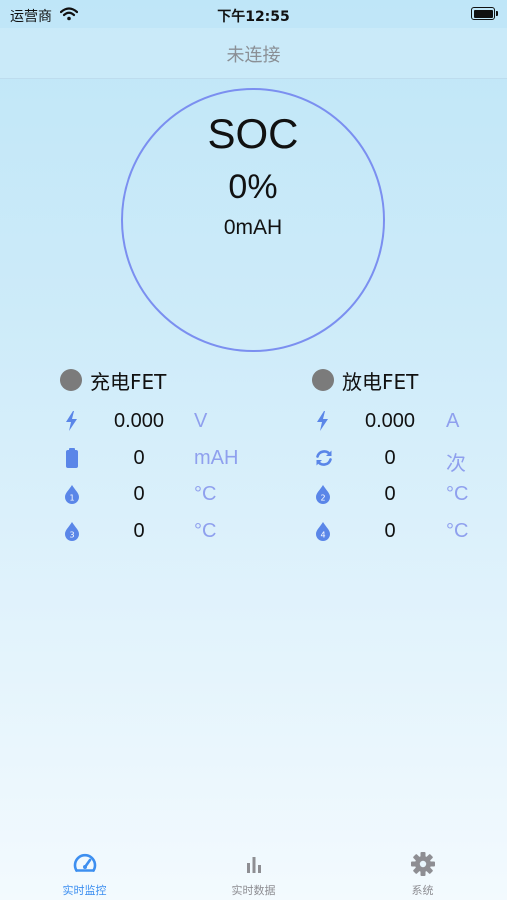 The width and height of the screenshot is (507, 900). I want to click on voltage-value: 0.000, so click(139, 421).